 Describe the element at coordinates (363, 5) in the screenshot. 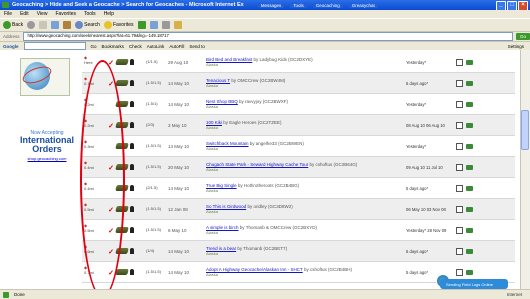

I see `title-link-4: Greasychat` at that location.